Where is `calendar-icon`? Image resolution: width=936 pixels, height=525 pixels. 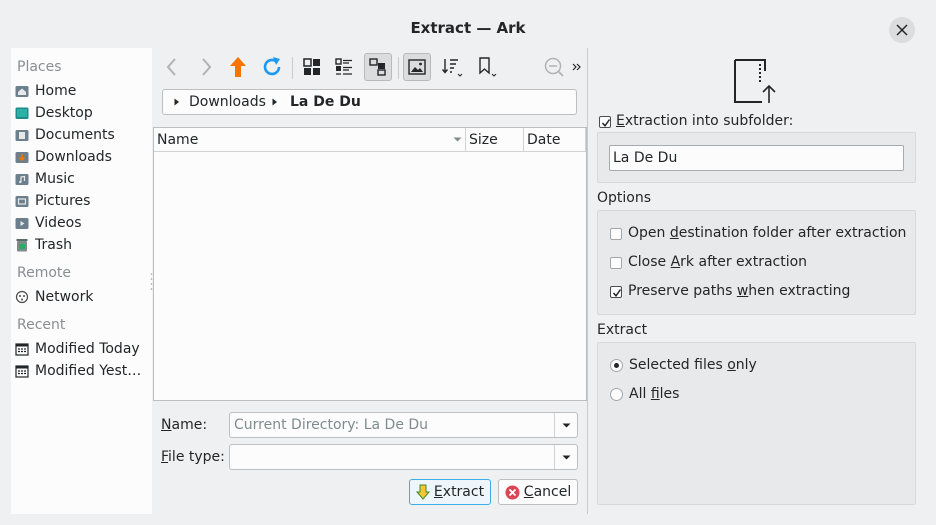
calendar-icon is located at coordinates (22, 371).